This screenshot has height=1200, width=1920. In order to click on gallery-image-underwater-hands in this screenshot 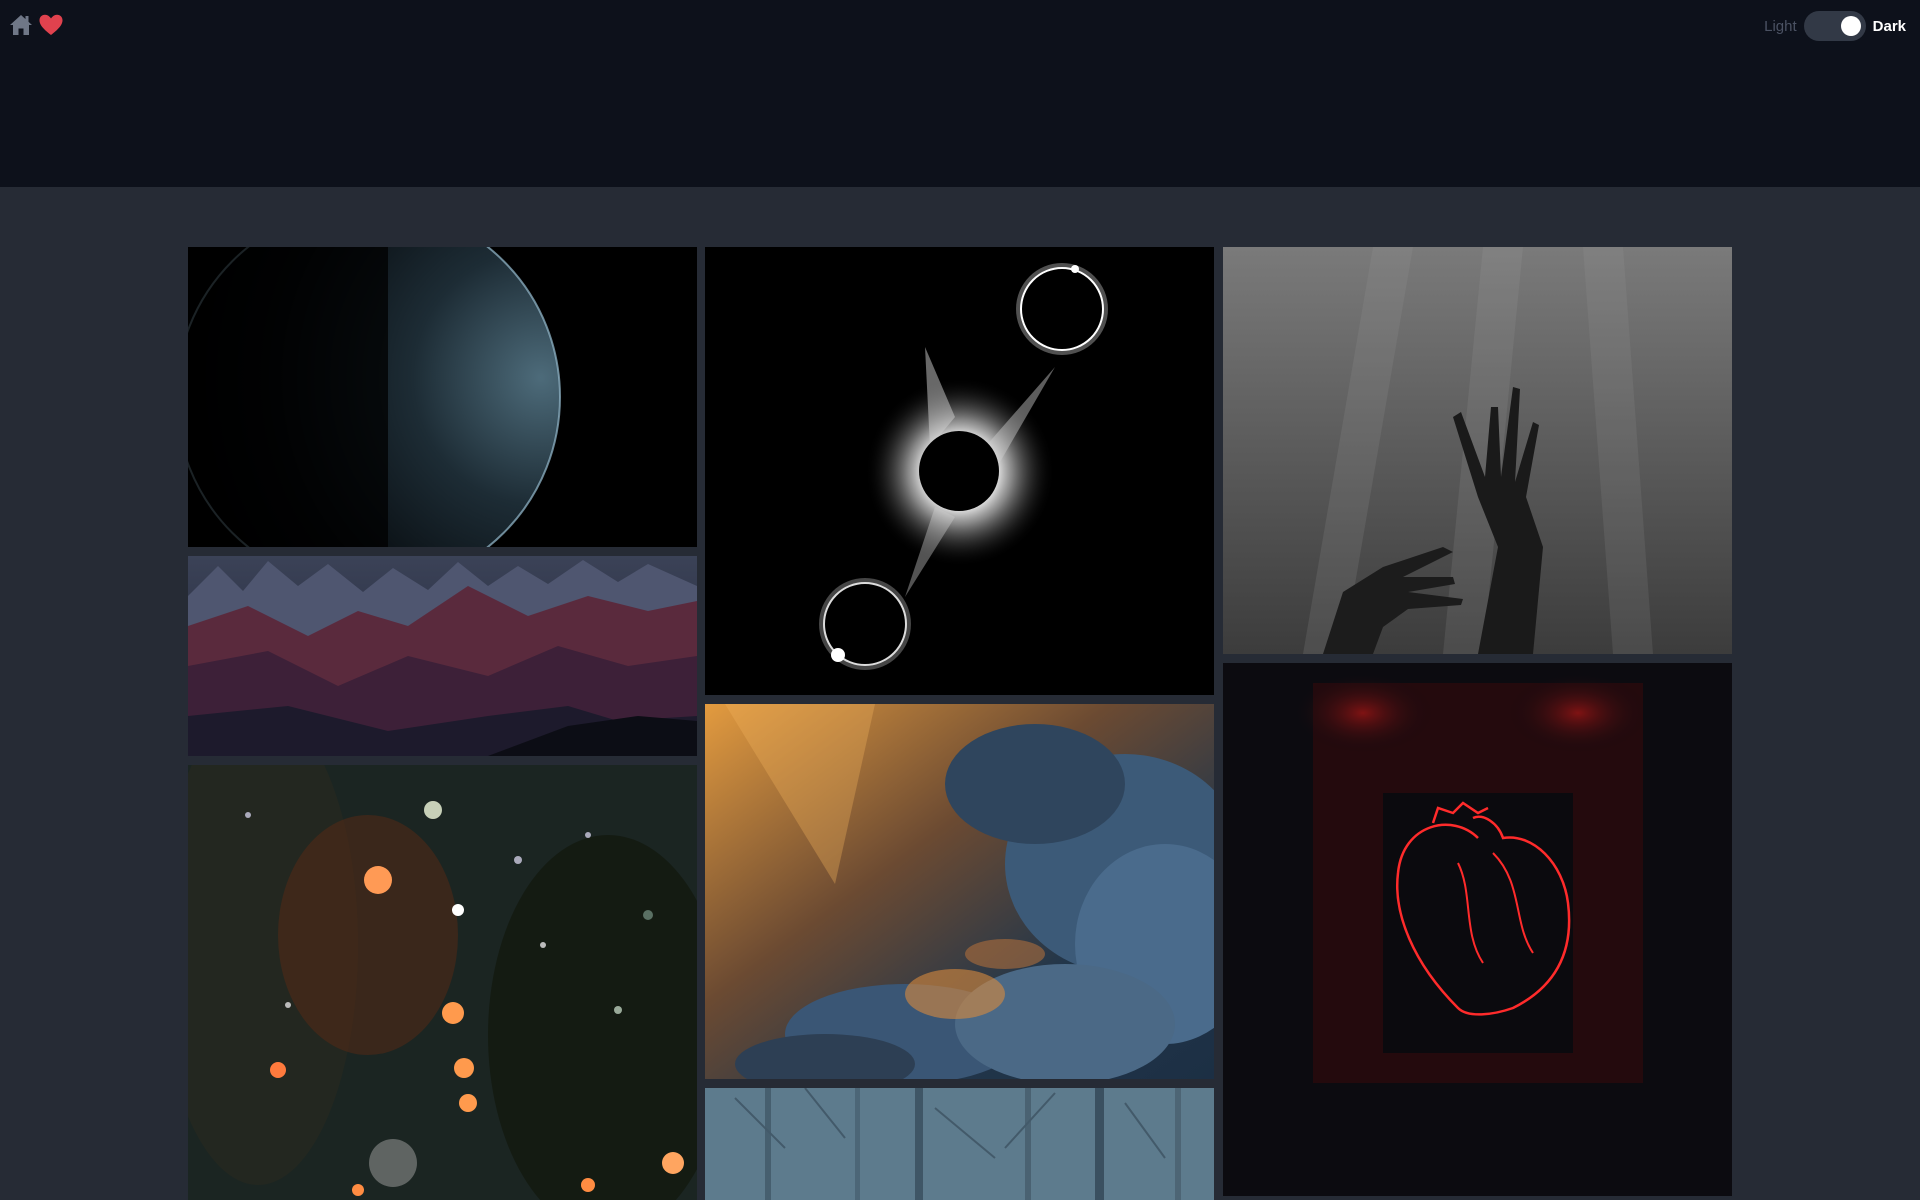, I will do `click(1477, 450)`.